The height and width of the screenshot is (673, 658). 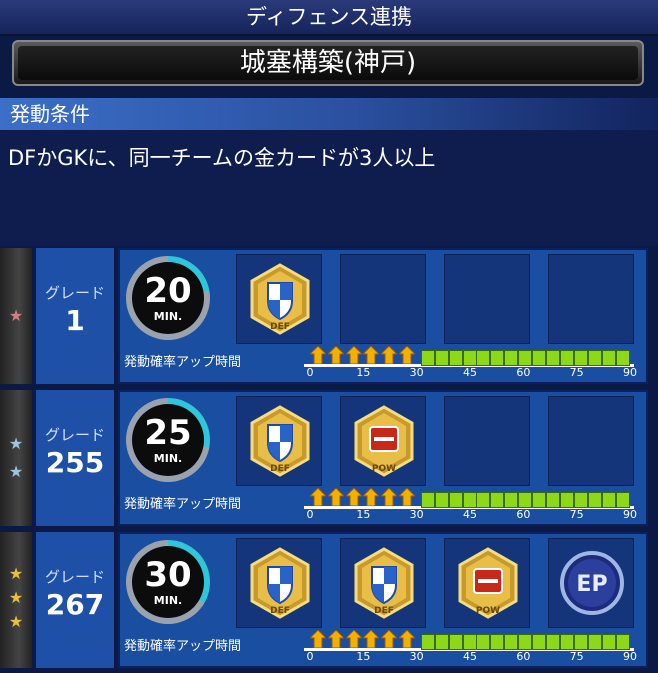 I want to click on condition-text: DFかGKに、同一チームの金カードが3人以上, so click(x=222, y=158).